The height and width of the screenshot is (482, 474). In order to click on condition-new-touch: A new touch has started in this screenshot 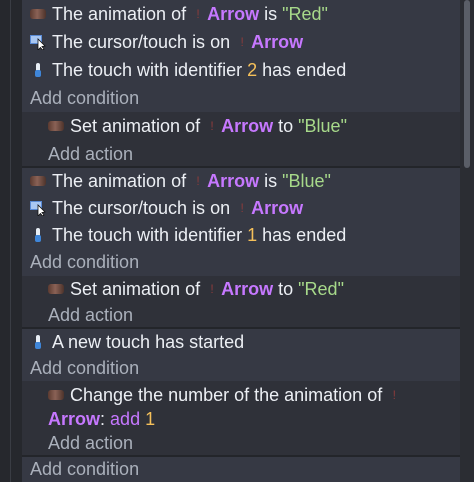, I will do `click(241, 342)`.